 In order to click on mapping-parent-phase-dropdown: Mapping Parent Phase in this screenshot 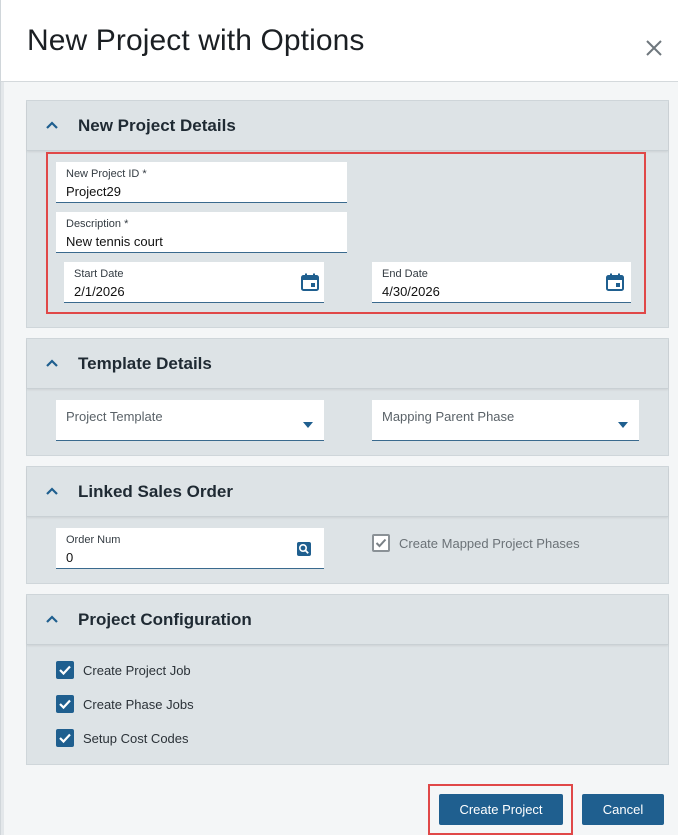, I will do `click(505, 420)`.